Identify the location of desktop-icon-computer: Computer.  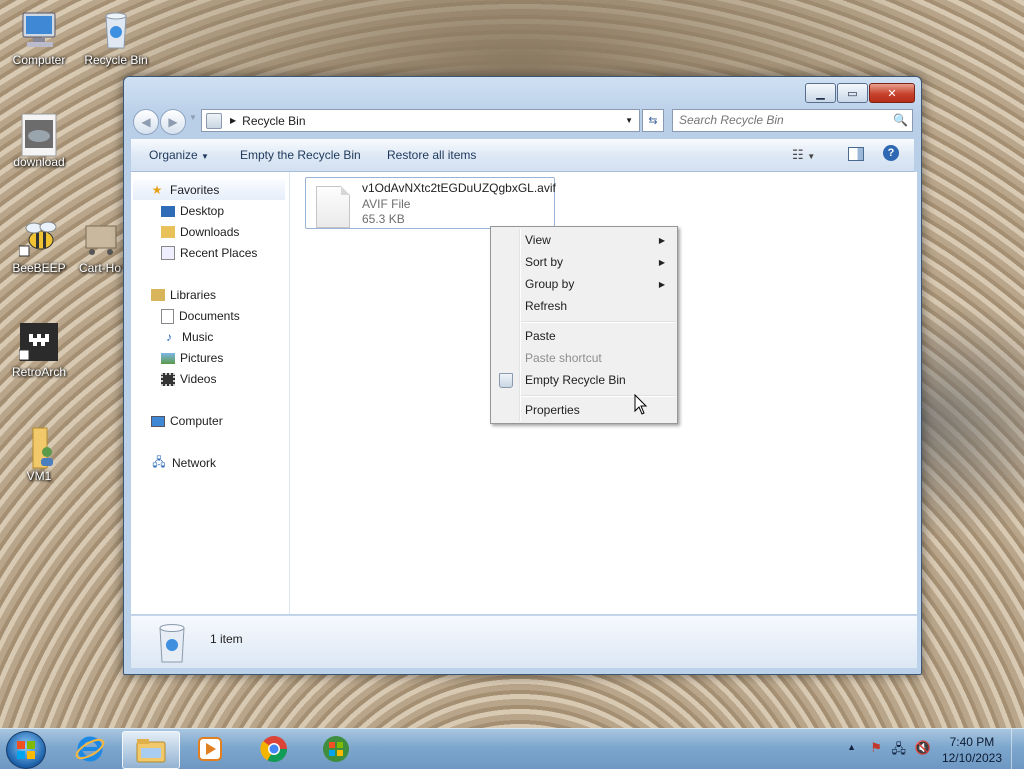
(39, 38).